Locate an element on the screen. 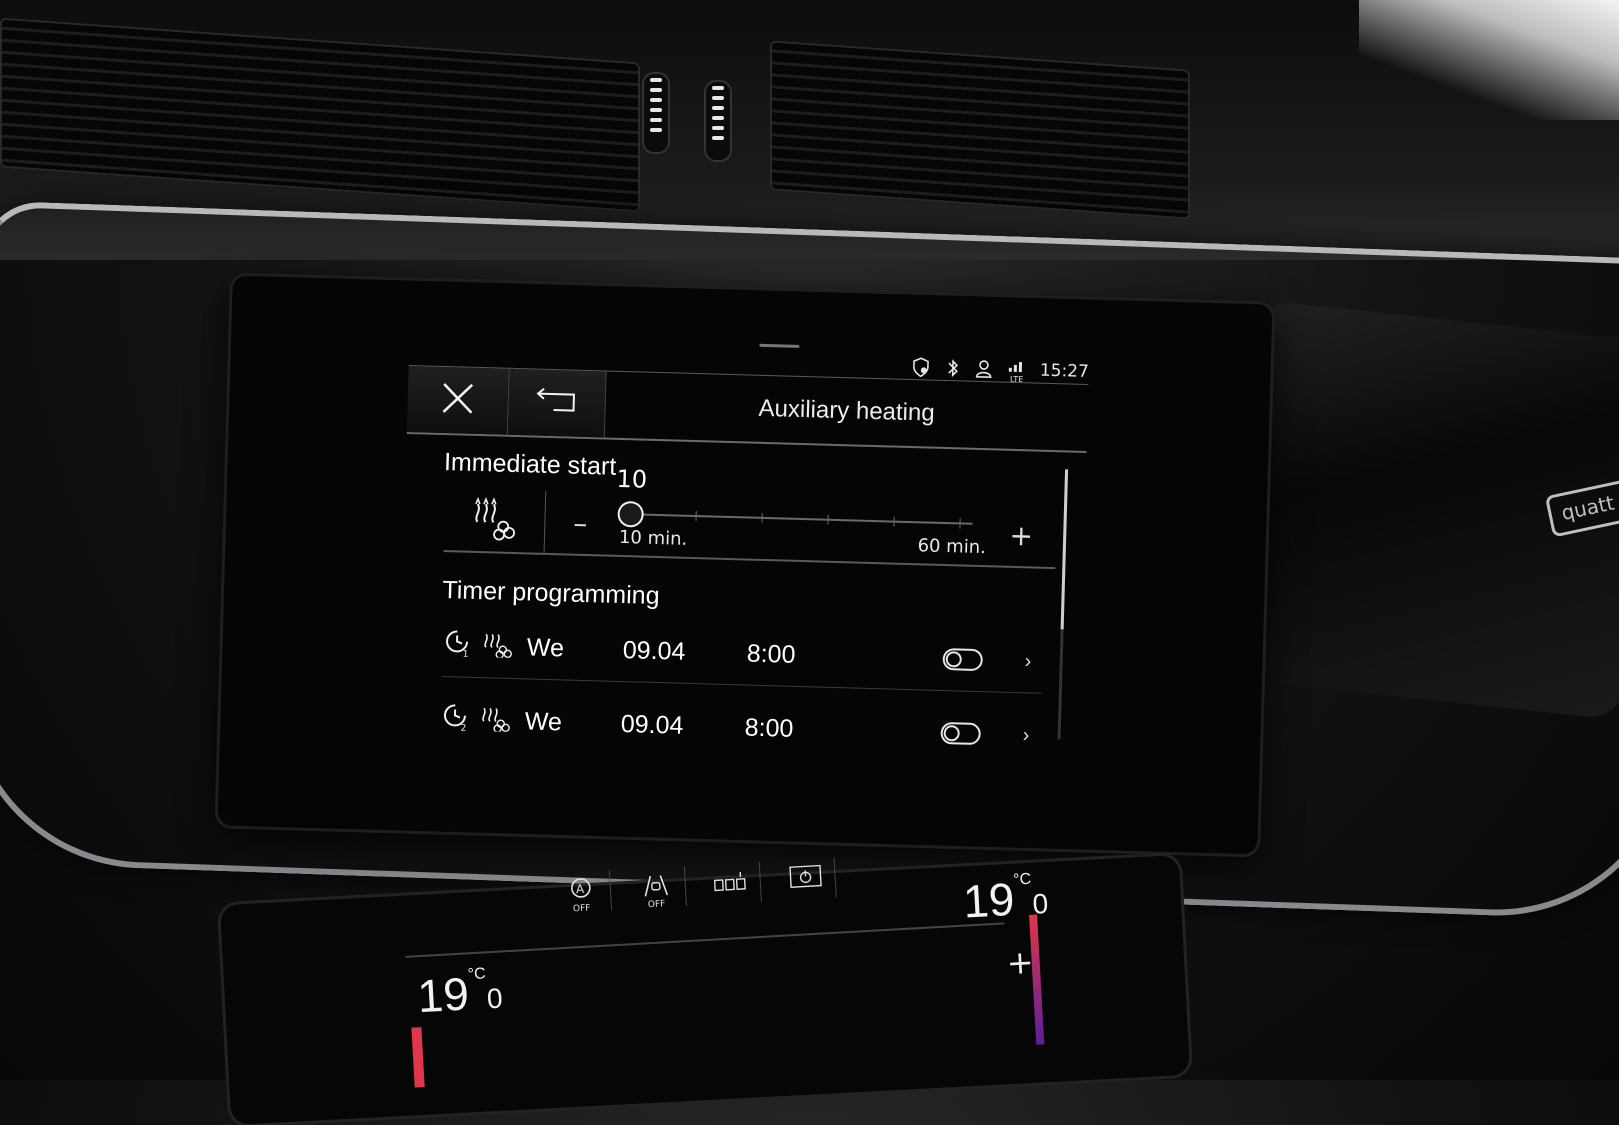  timer-row-1: 1 We 09.04 8:00 › is located at coordinates (743, 654).